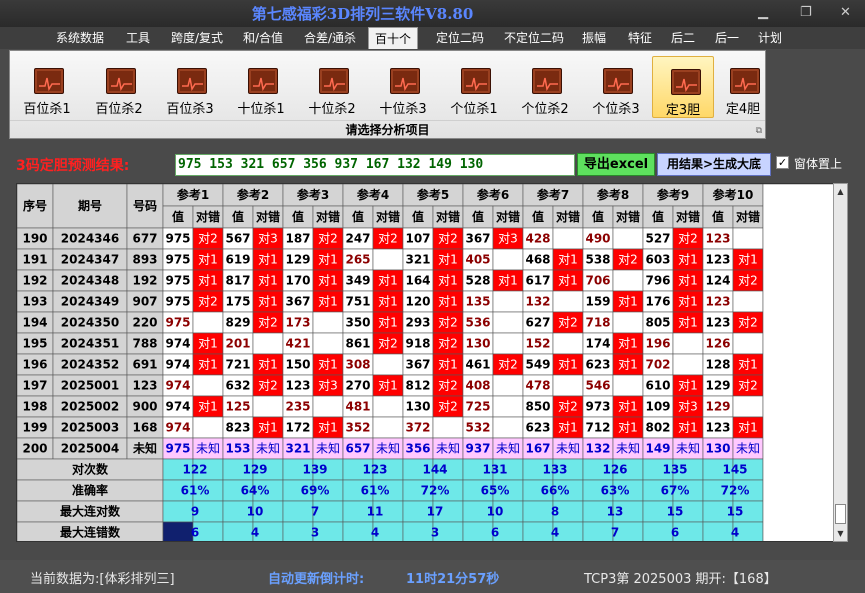  I want to click on menu-item-6: 定位二码, so click(460, 38).